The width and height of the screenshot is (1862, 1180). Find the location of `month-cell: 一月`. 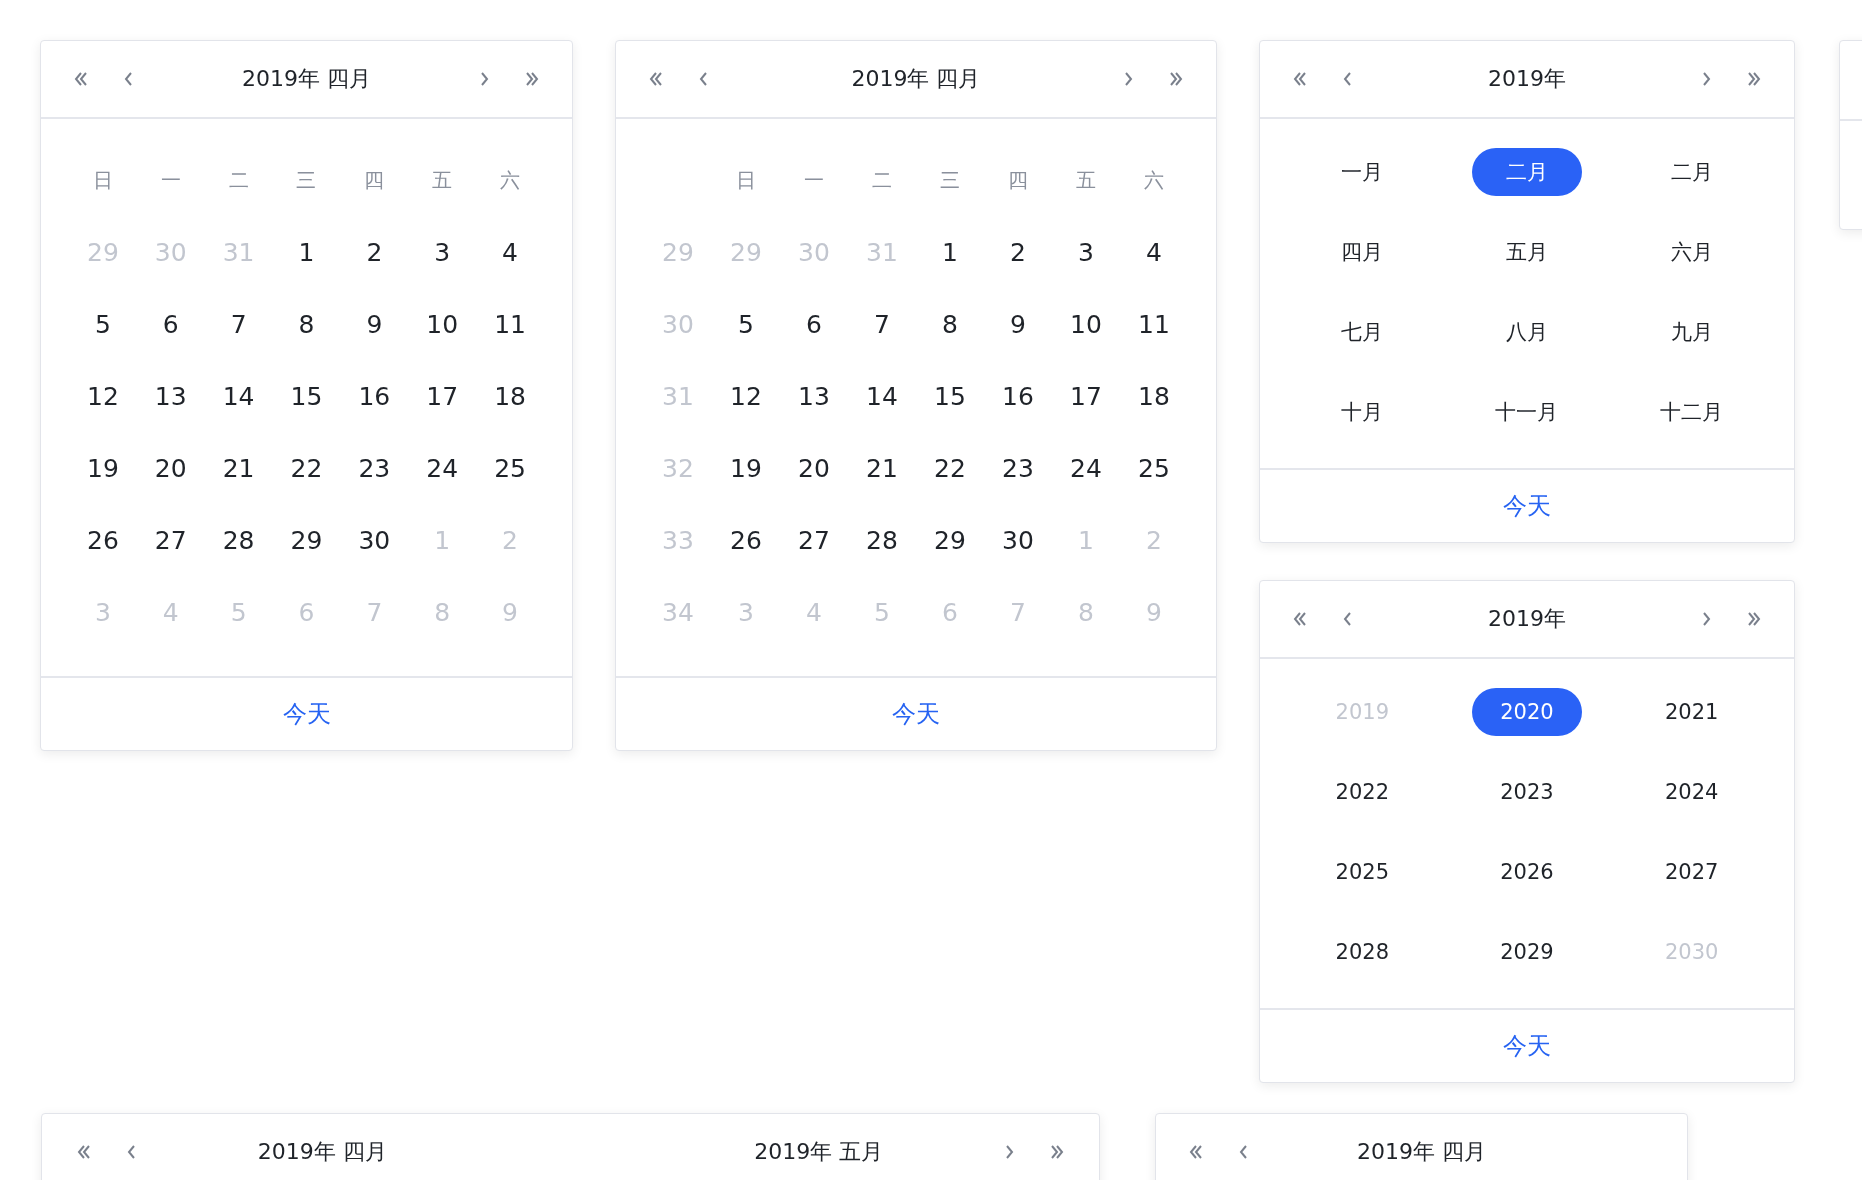

month-cell: 一月 is located at coordinates (1362, 172).